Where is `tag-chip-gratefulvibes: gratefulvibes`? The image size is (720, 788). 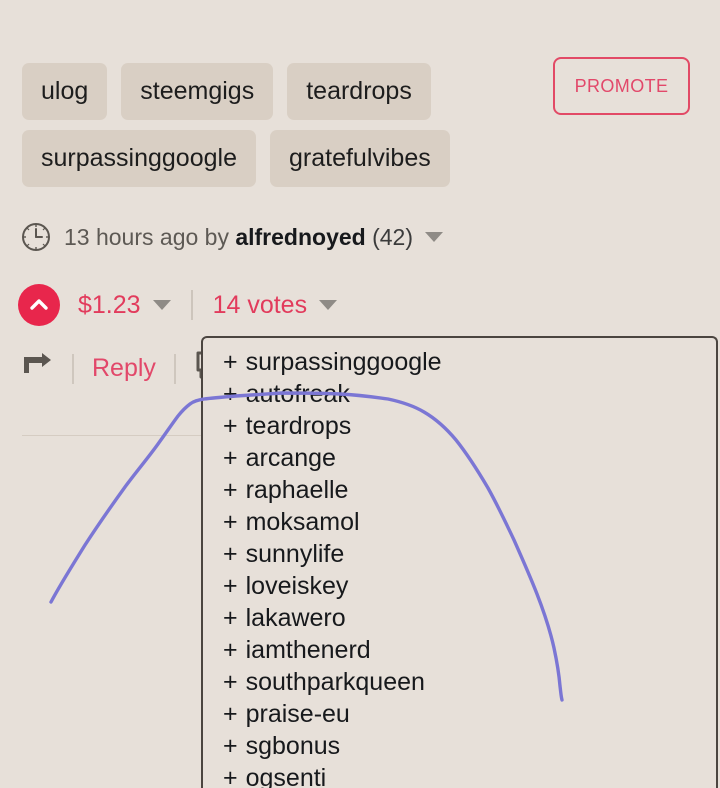 tag-chip-gratefulvibes: gratefulvibes is located at coordinates (359, 158).